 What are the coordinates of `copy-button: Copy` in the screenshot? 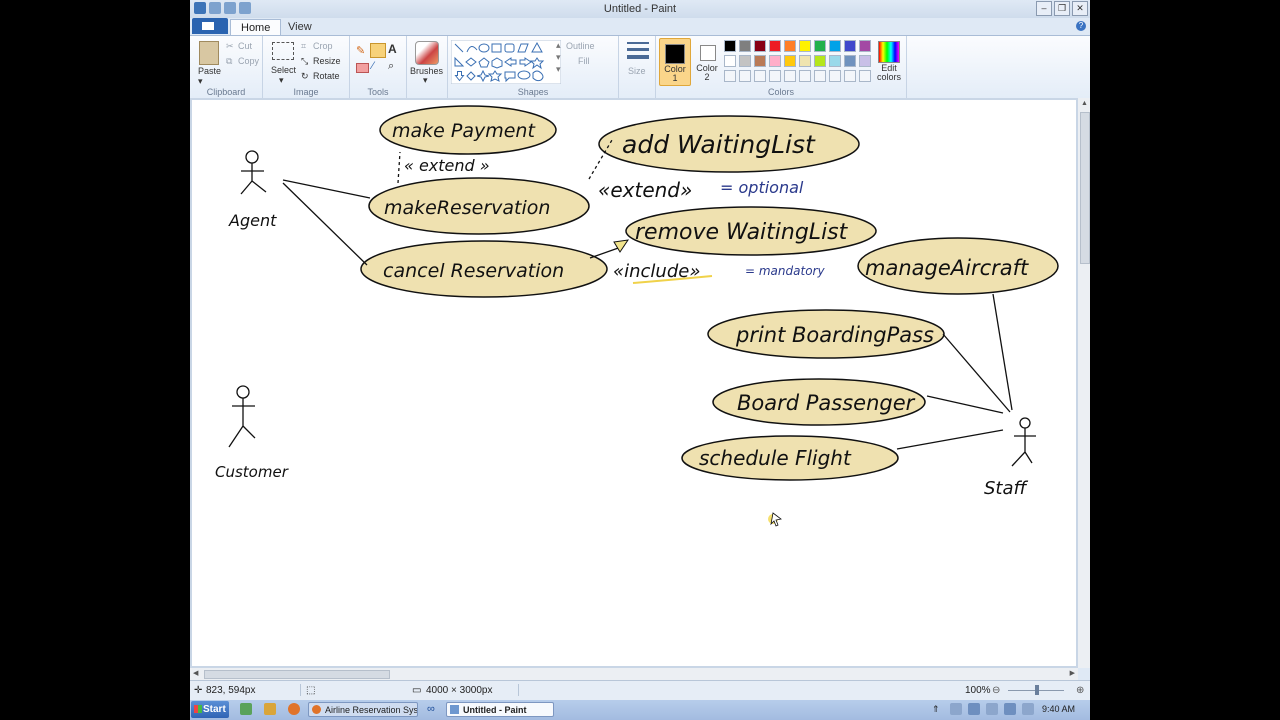 It's located at (248, 61).